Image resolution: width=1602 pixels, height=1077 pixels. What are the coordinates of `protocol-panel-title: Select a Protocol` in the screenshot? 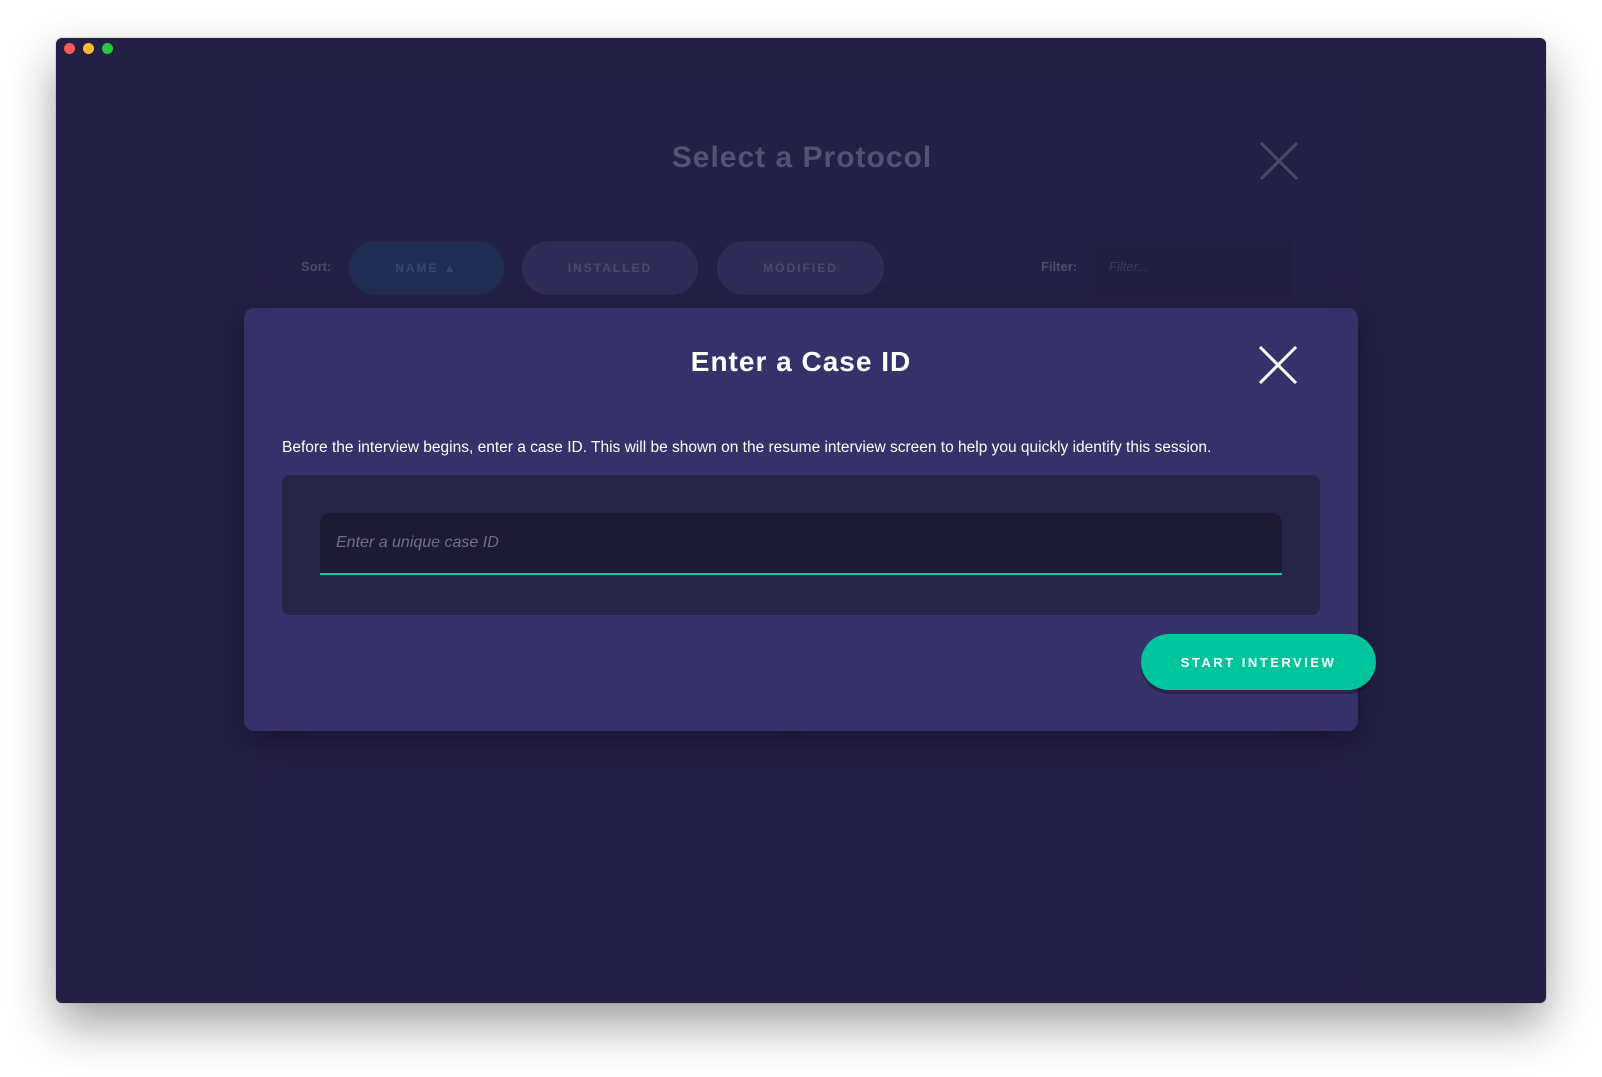 It's located at (802, 157).